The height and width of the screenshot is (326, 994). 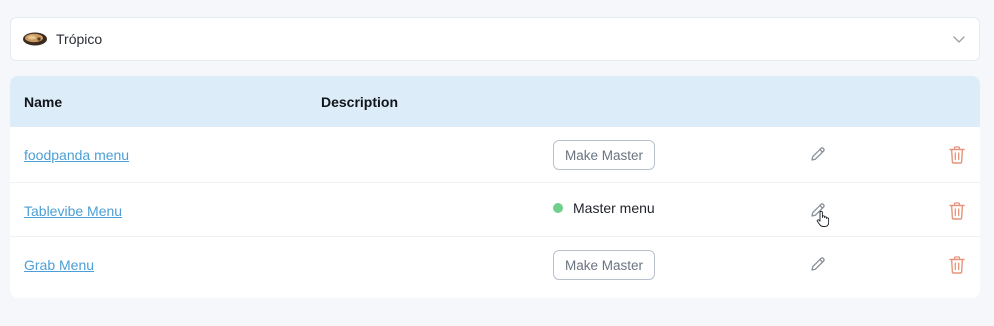 What do you see at coordinates (495, 39) in the screenshot?
I see `restaurant-select: Trópico` at bounding box center [495, 39].